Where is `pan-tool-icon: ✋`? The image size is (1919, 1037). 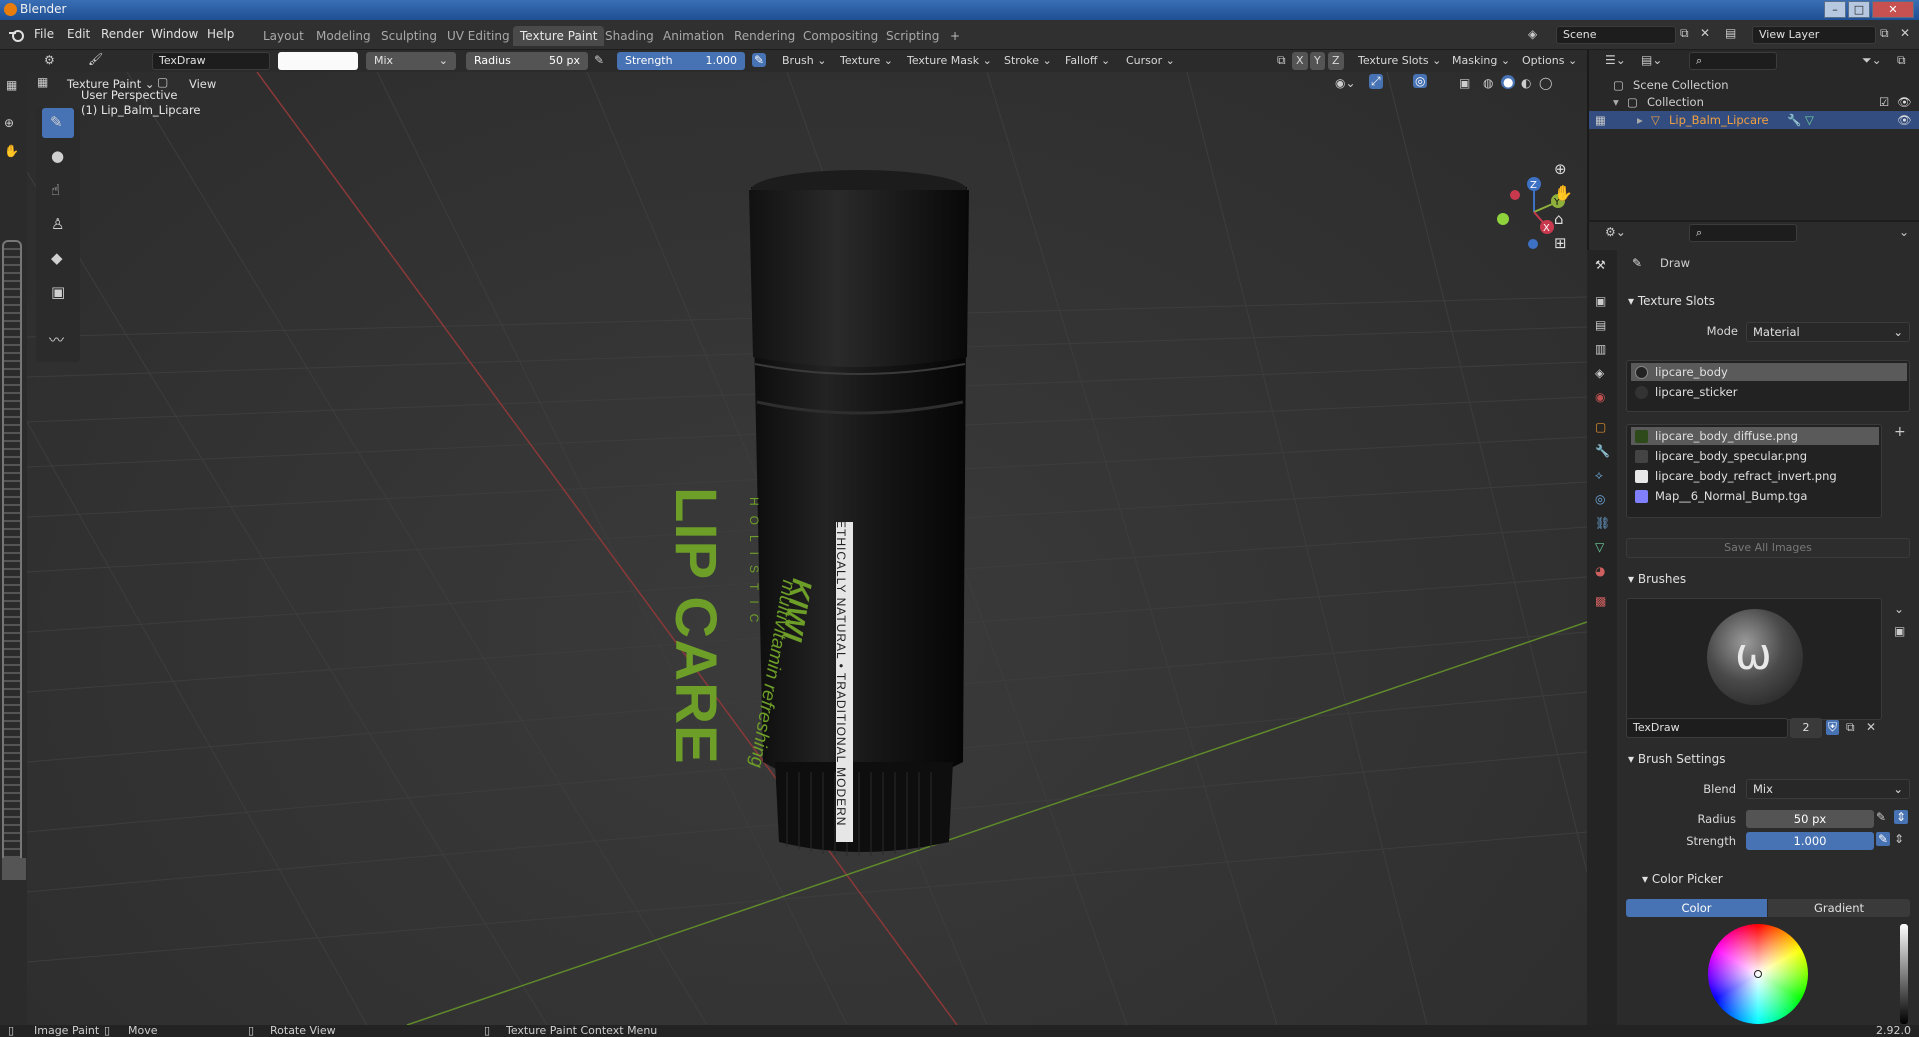 pan-tool-icon: ✋ is located at coordinates (11, 151).